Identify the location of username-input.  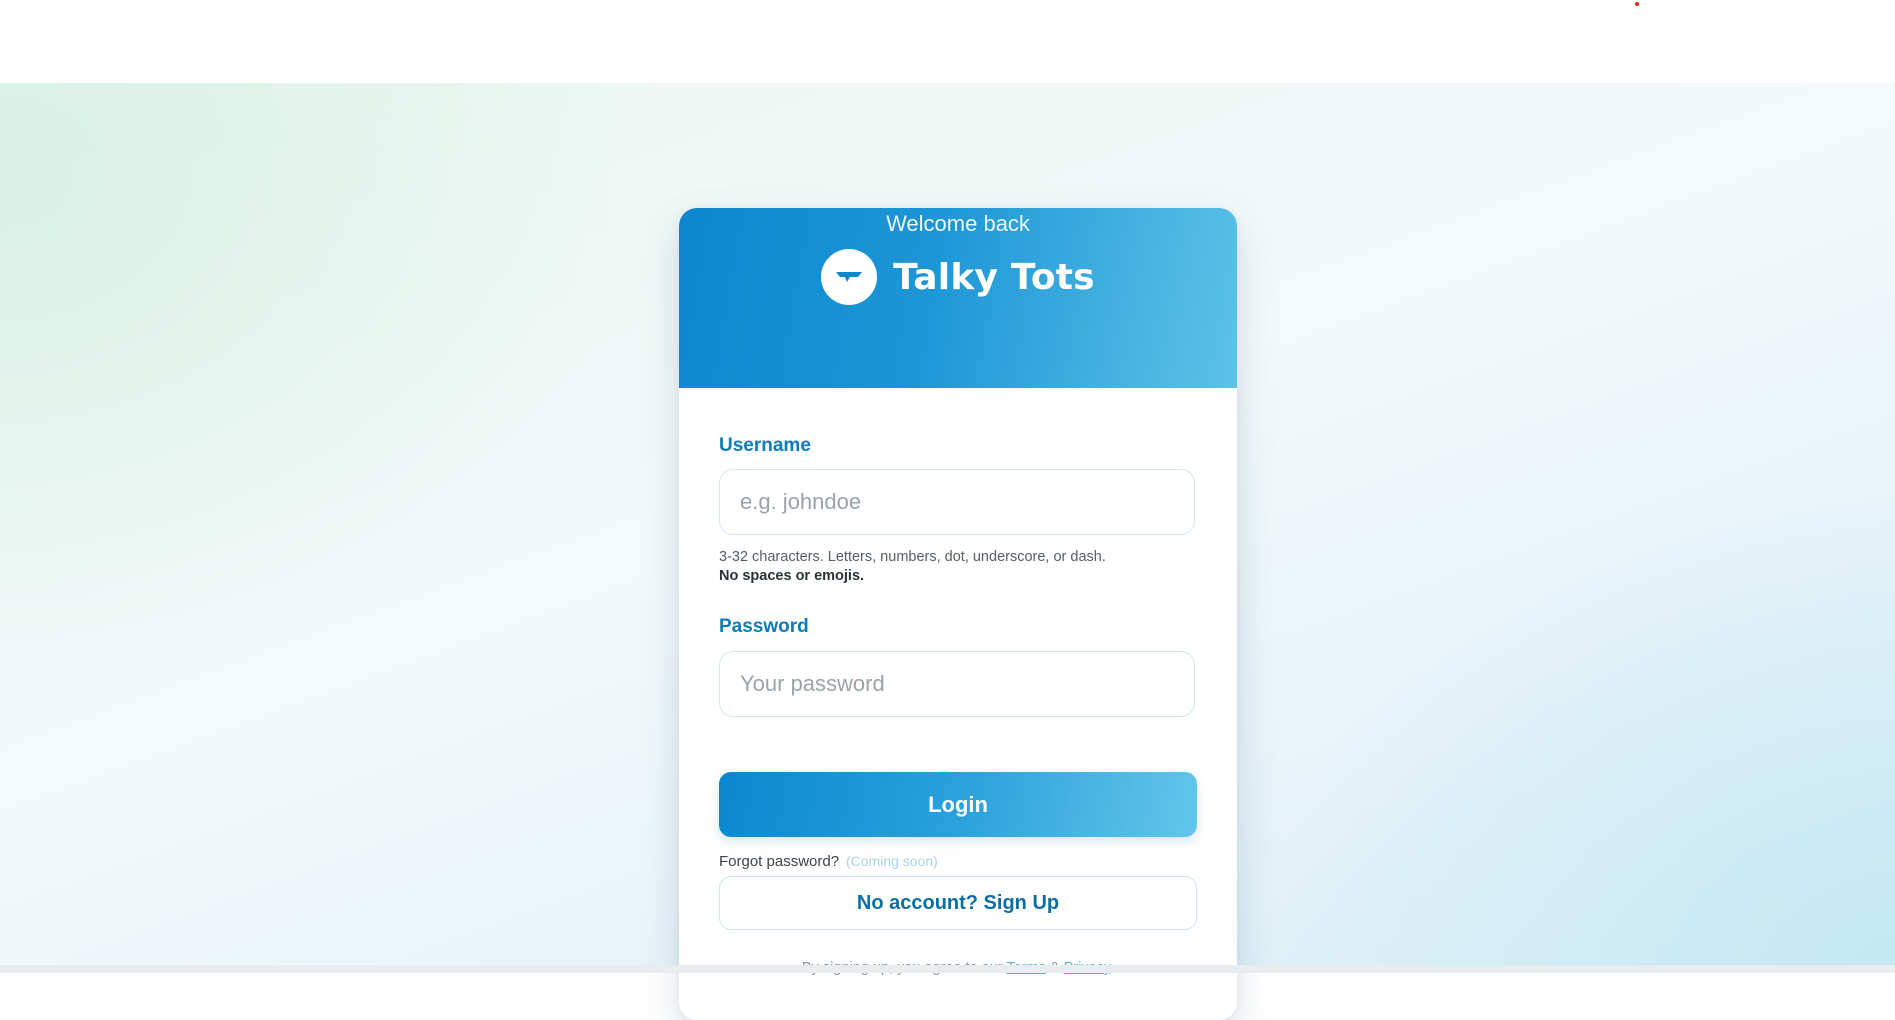
(957, 502).